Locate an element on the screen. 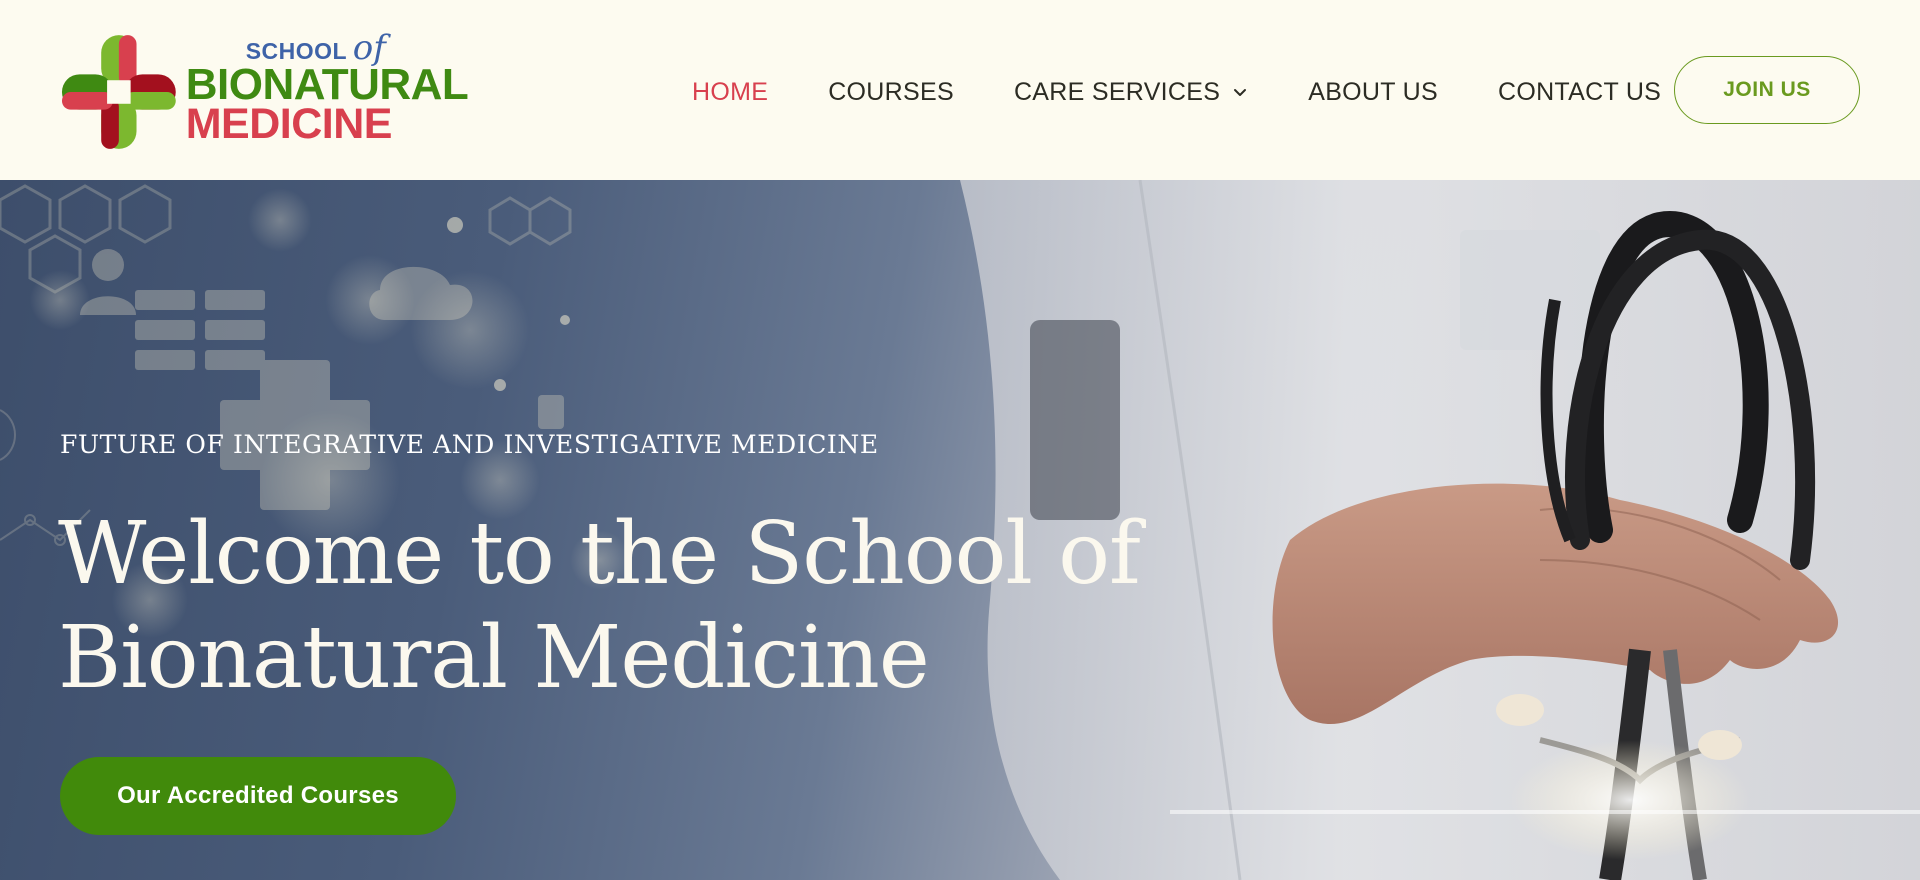  logo-wordmark: SCHOOL of BIONATURAL MEDICINE is located at coordinates (332, 90).